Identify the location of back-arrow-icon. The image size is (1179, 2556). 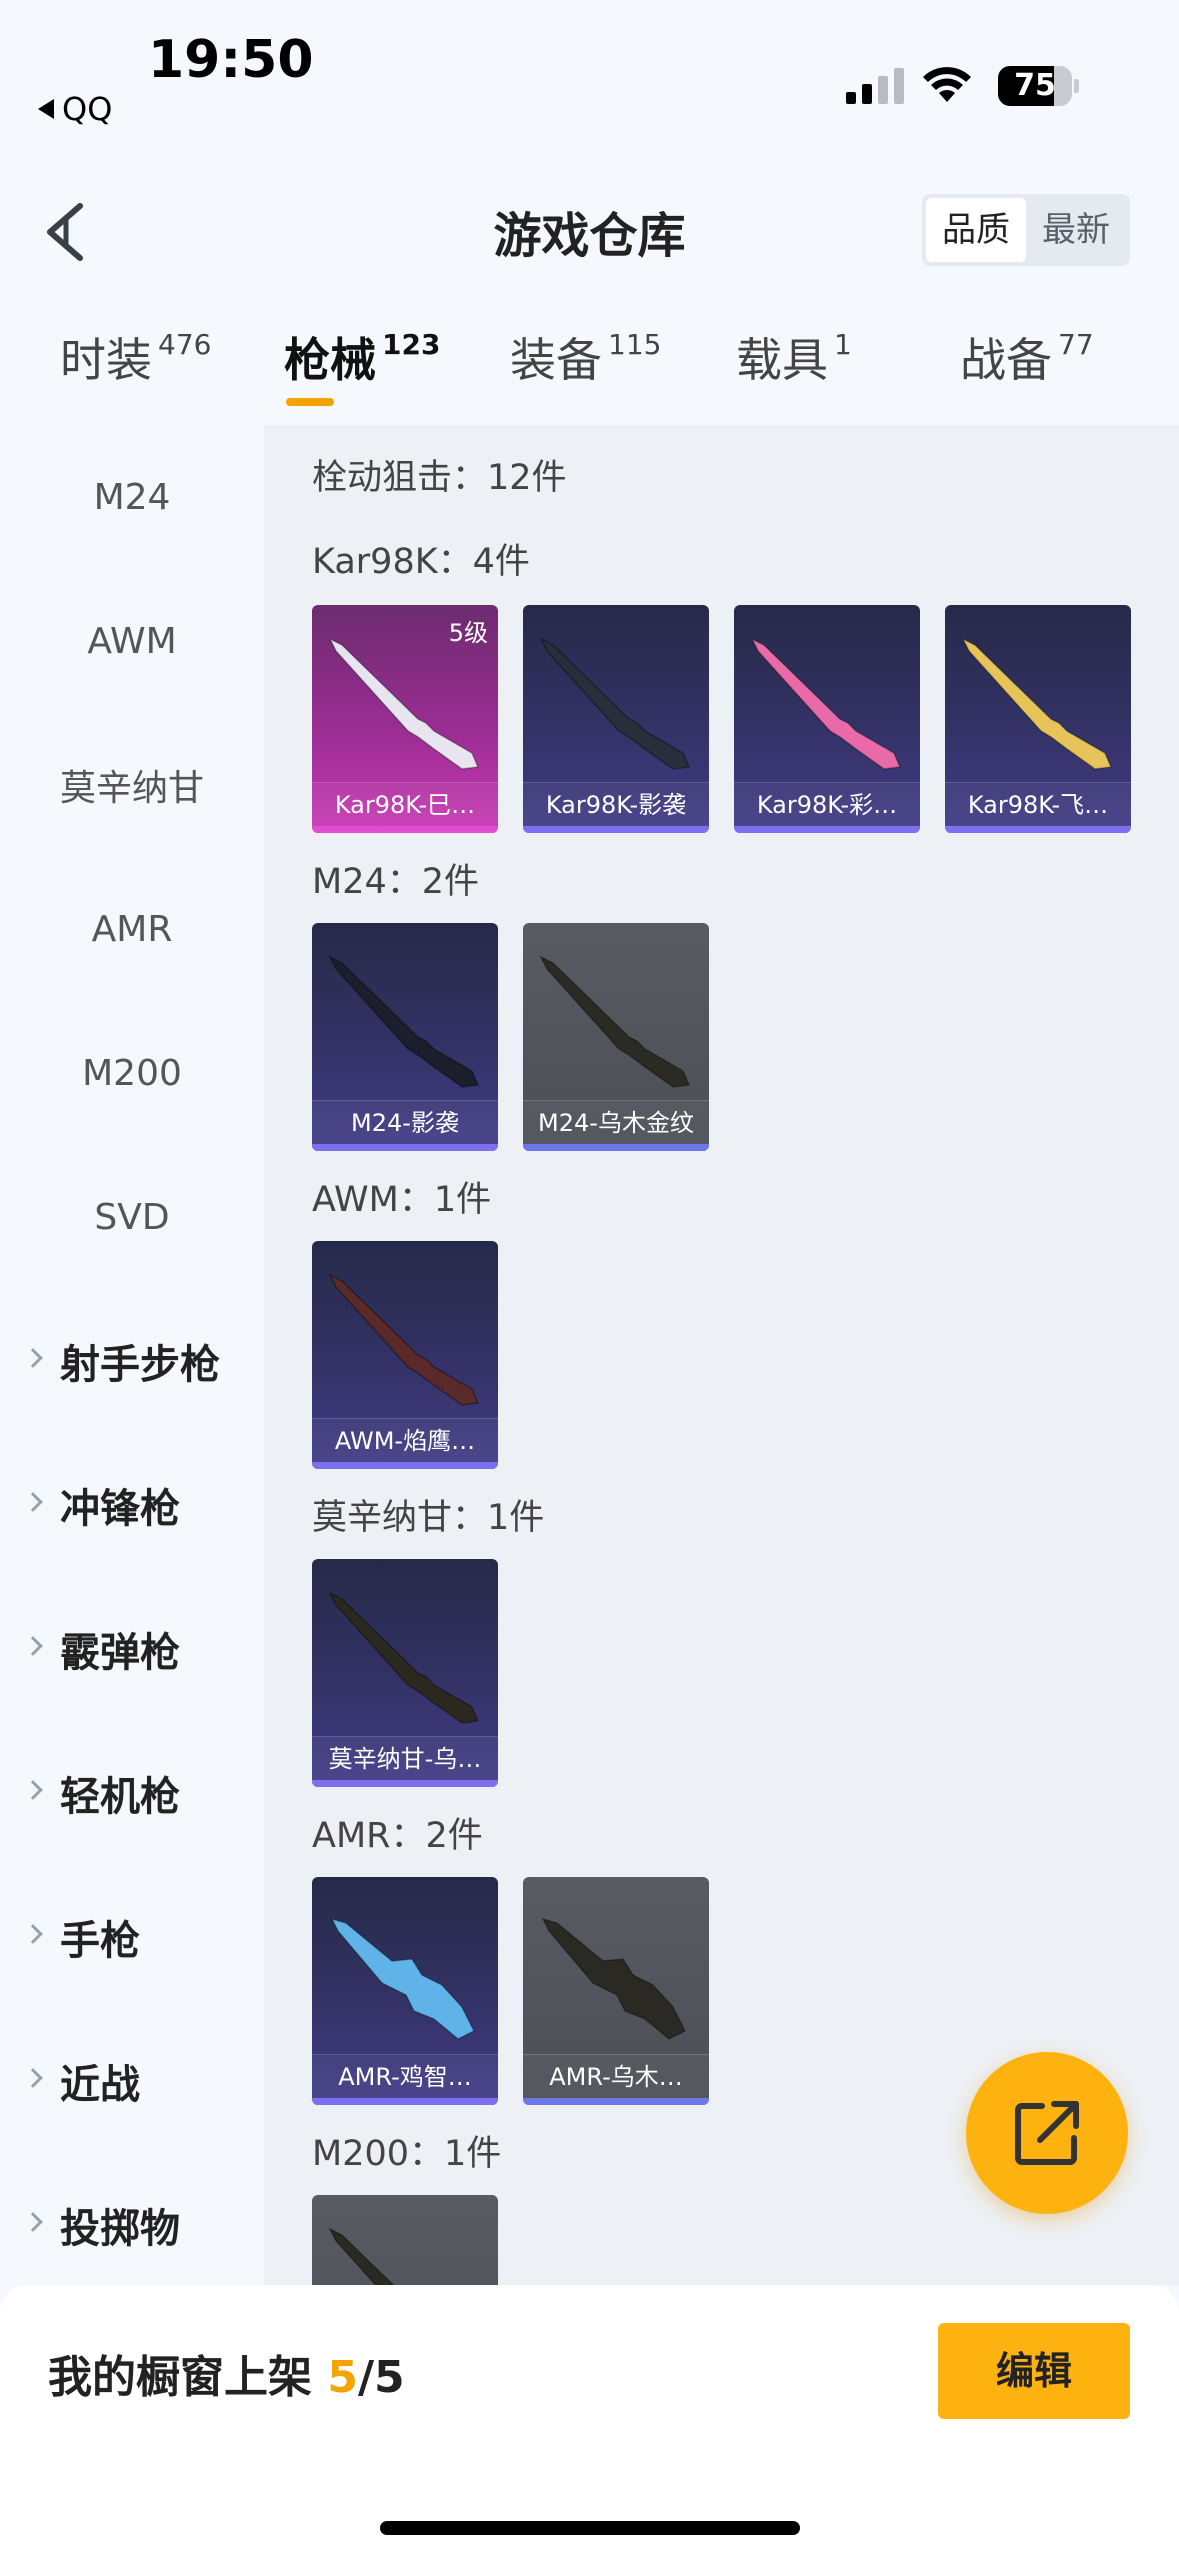
(71, 232).